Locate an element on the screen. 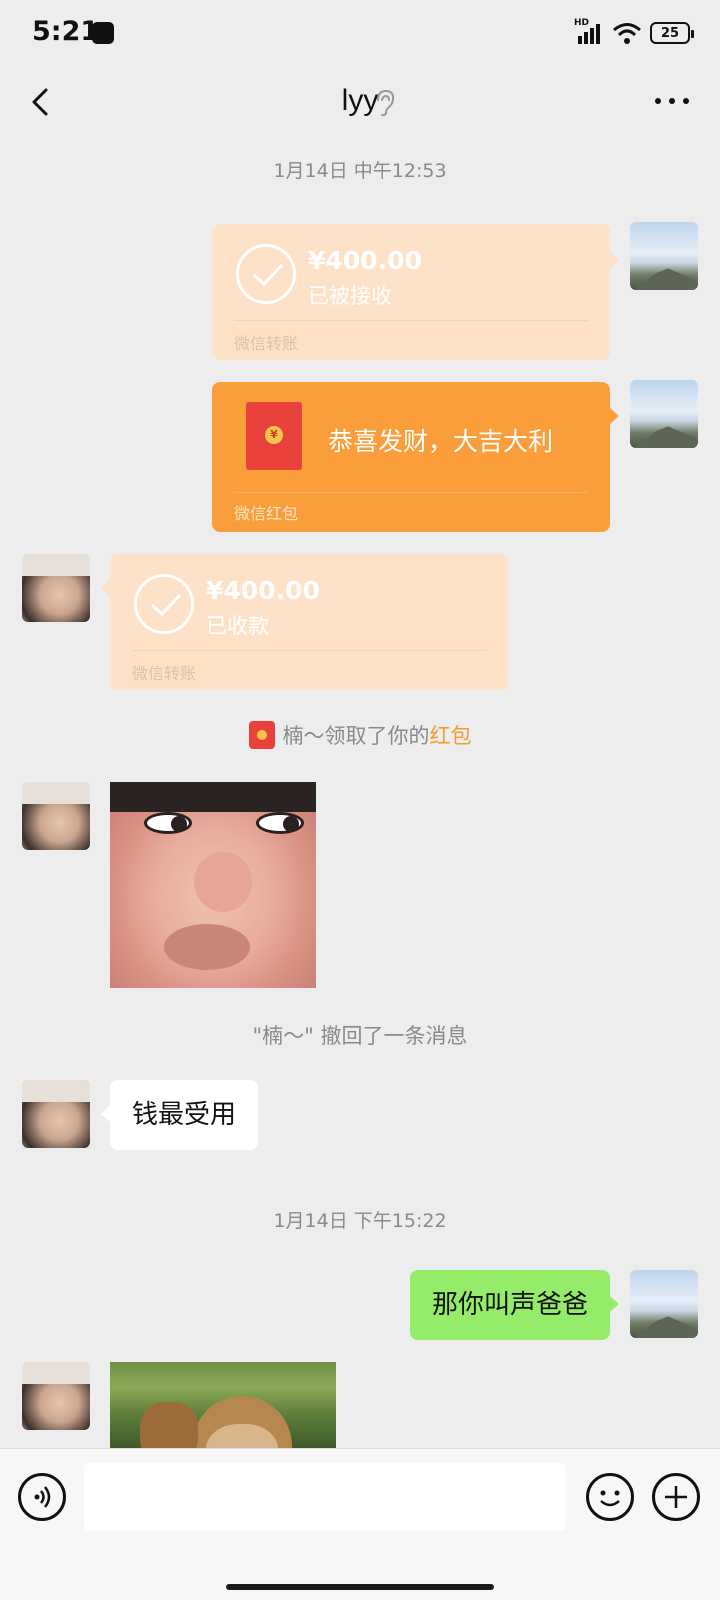  notice-text: 楠～领取了你的 is located at coordinates (356, 736).